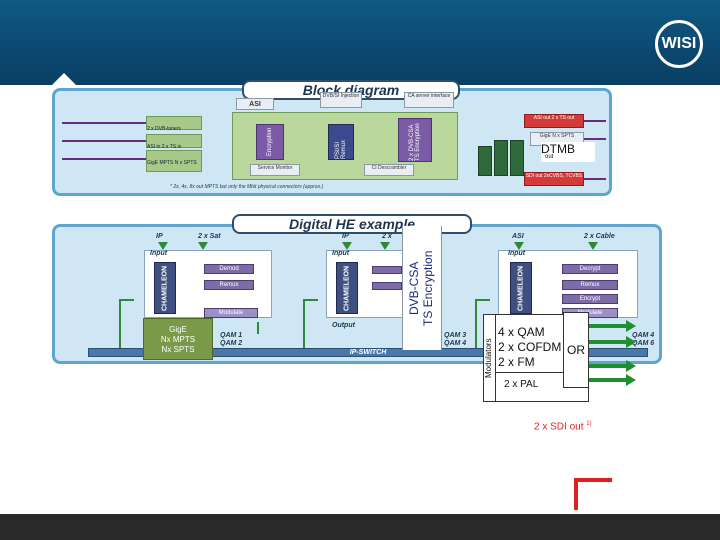 This screenshot has height=540, width=720. Describe the element at coordinates (521, 332) in the screenshot. I see `mod-line-qam: 4 x QAM` at that location.